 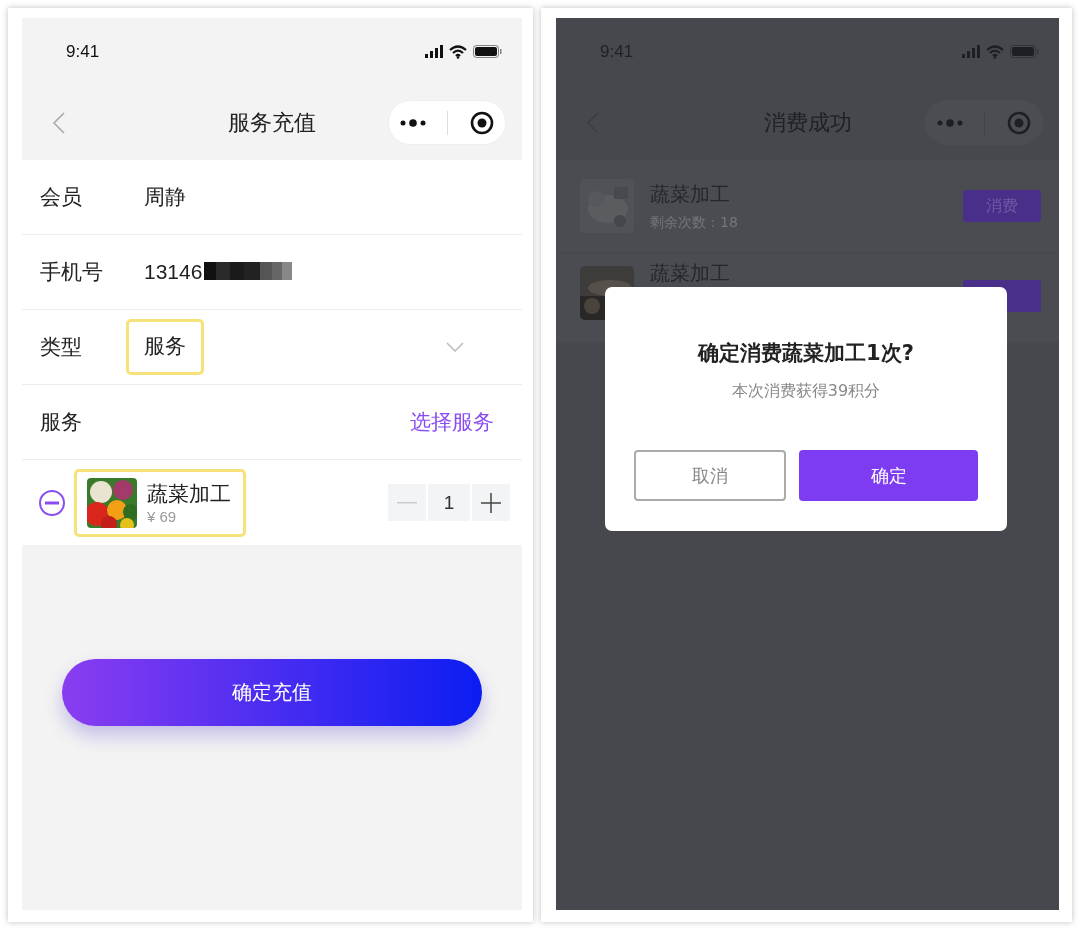 What do you see at coordinates (165, 197) in the screenshot?
I see `field-value: 周静` at bounding box center [165, 197].